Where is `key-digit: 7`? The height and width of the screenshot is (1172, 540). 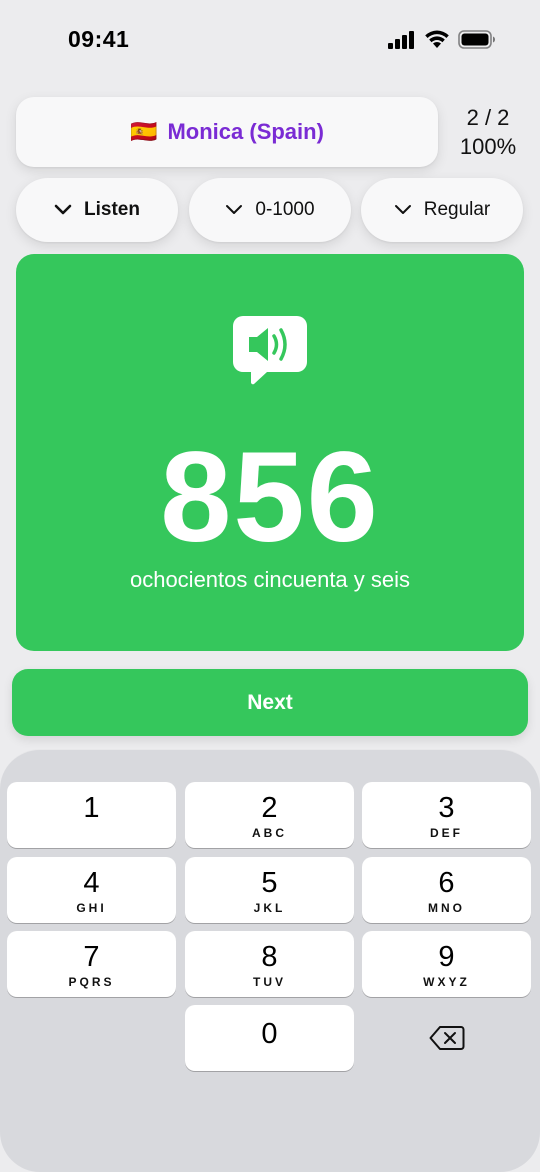 key-digit: 7 is located at coordinates (91, 957).